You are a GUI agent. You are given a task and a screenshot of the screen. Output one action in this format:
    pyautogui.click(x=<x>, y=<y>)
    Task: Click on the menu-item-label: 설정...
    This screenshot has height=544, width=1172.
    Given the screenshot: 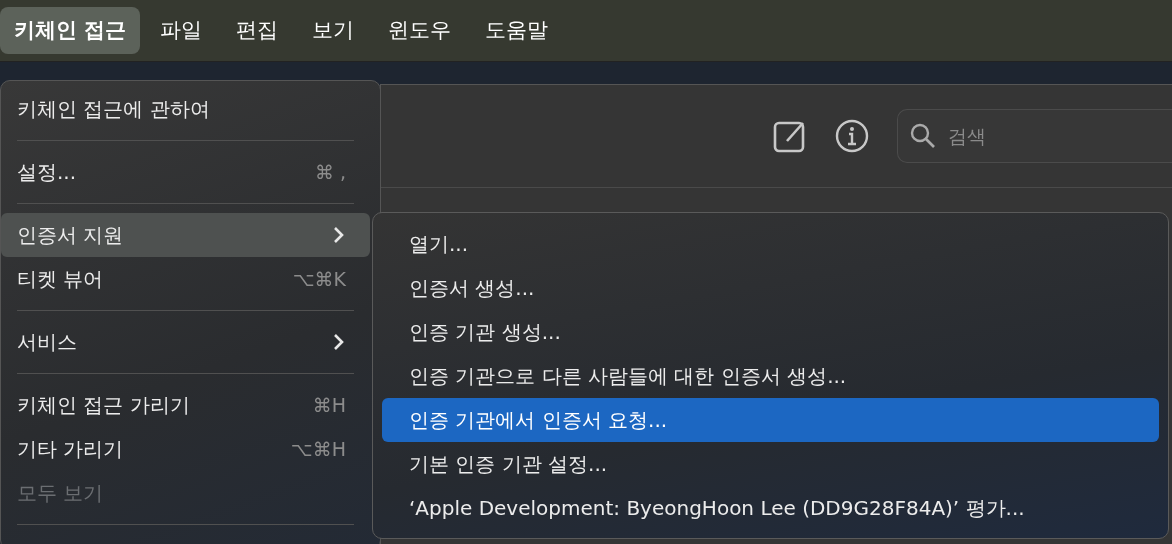 What is the action you would take?
    pyautogui.click(x=47, y=172)
    